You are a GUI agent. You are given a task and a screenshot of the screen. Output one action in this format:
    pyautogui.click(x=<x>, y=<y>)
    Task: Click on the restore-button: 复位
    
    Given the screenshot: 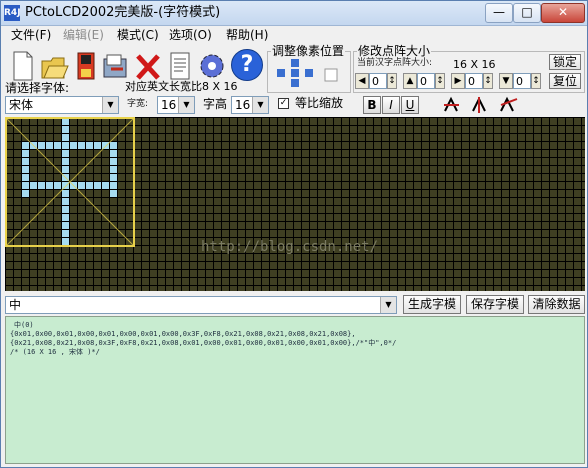 What is the action you would take?
    pyautogui.click(x=565, y=81)
    